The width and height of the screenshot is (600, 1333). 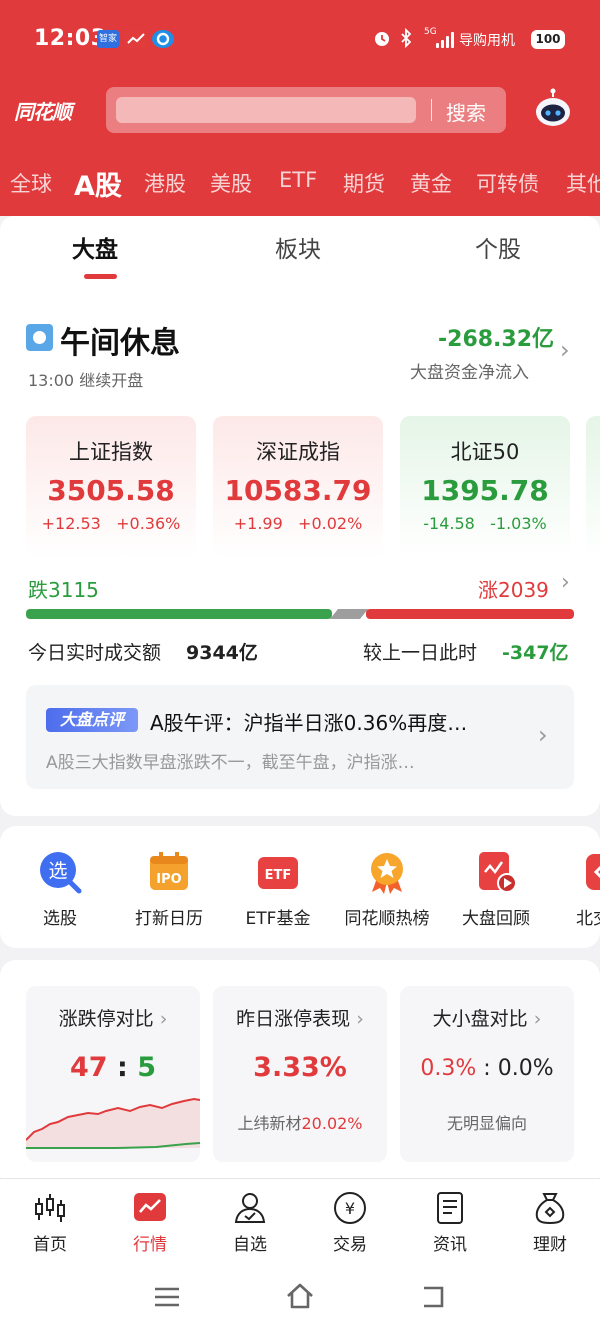 What do you see at coordinates (266, 110) in the screenshot?
I see `search-placeholder-blurred` at bounding box center [266, 110].